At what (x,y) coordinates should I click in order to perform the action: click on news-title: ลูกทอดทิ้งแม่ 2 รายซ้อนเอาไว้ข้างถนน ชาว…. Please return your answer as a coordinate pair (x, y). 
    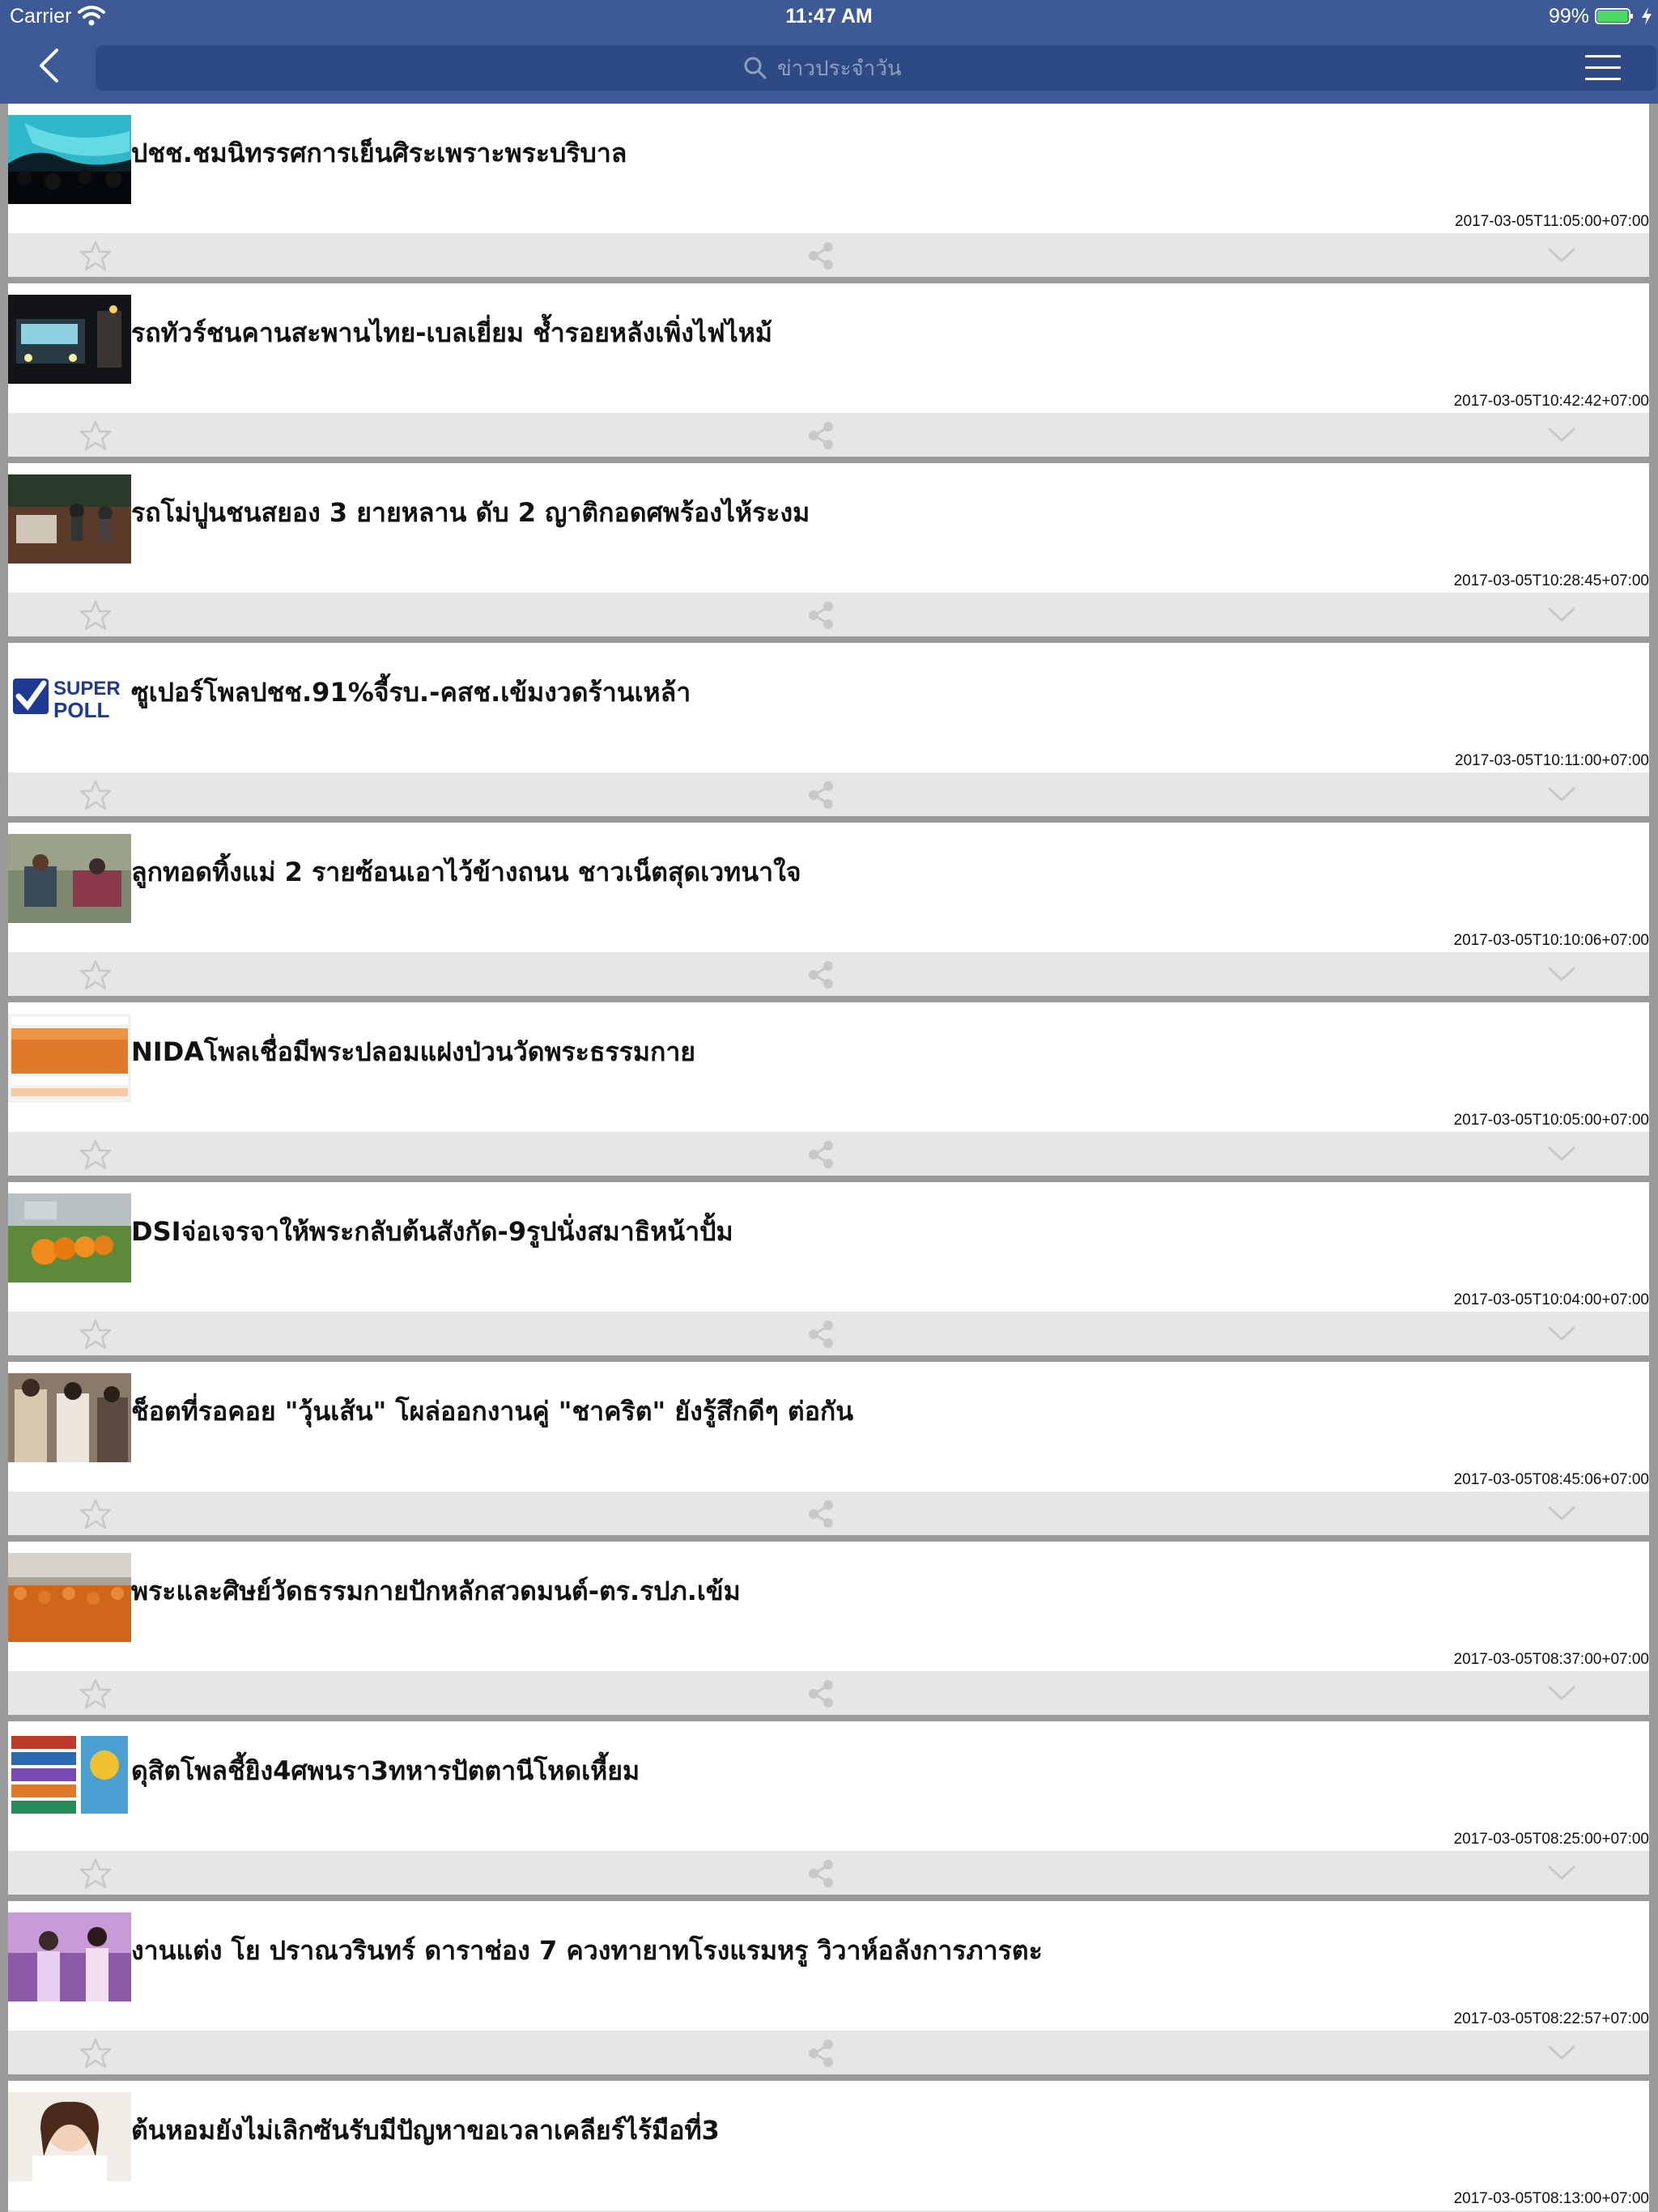
    Looking at the image, I should click on (884, 873).